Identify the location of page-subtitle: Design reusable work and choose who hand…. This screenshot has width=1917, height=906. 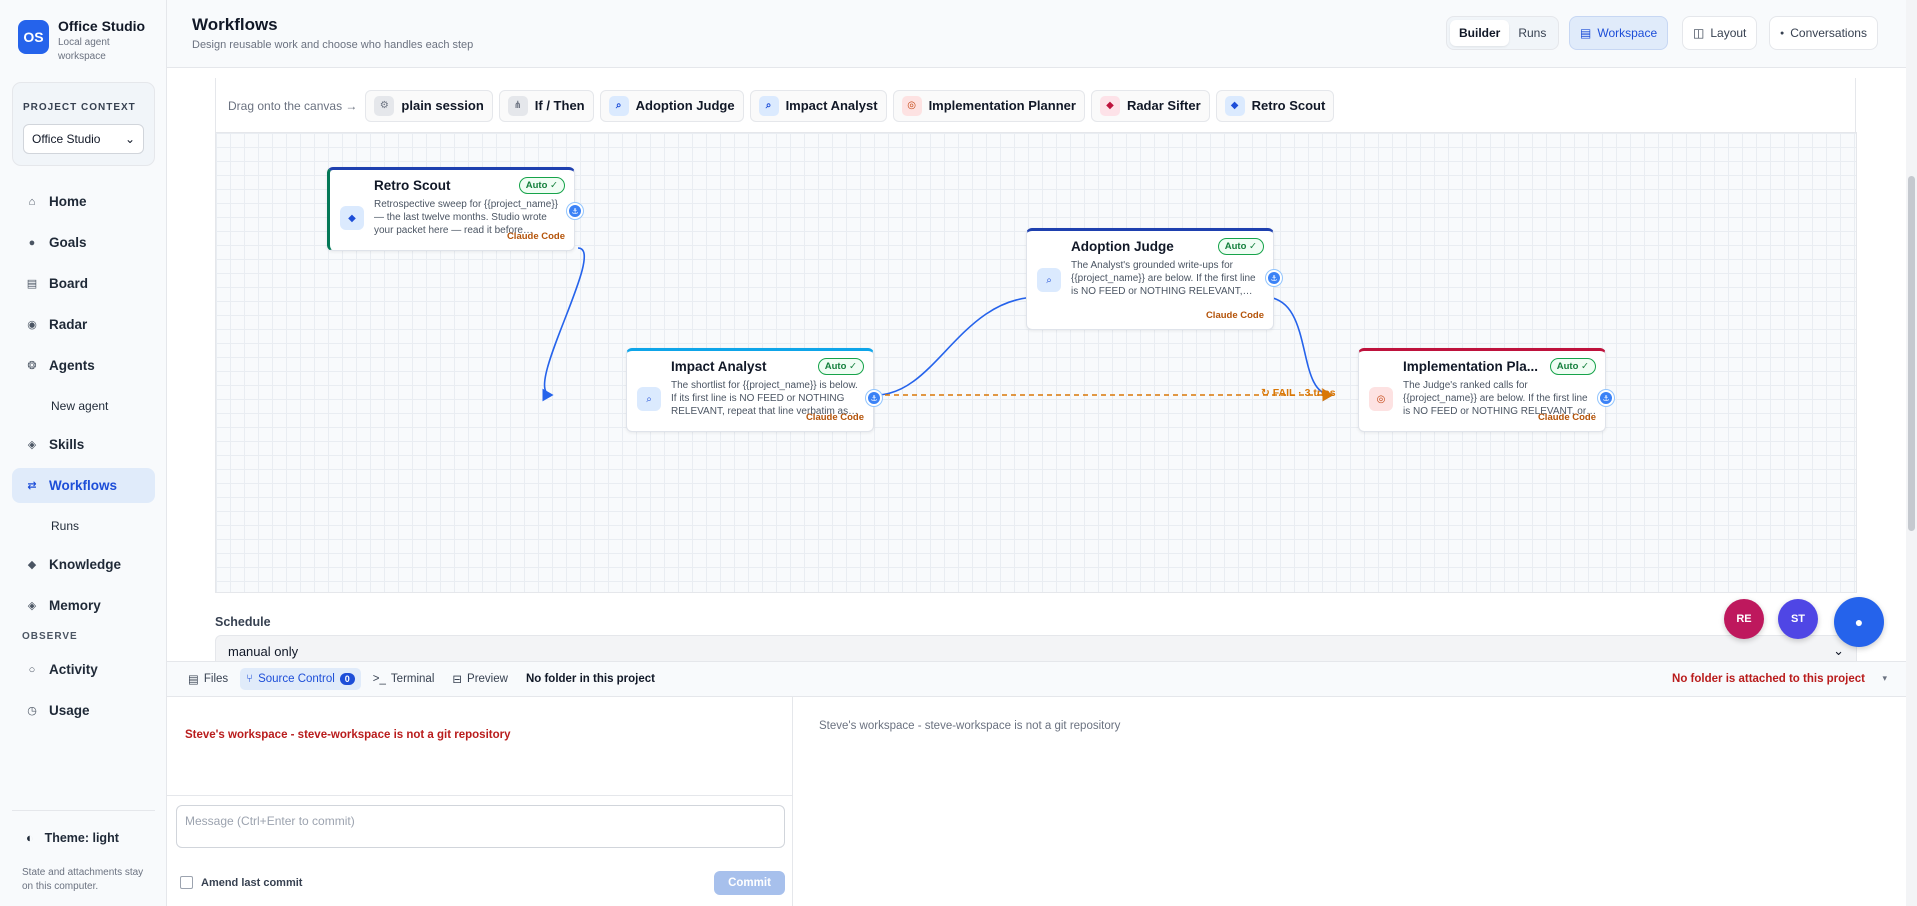
(333, 45).